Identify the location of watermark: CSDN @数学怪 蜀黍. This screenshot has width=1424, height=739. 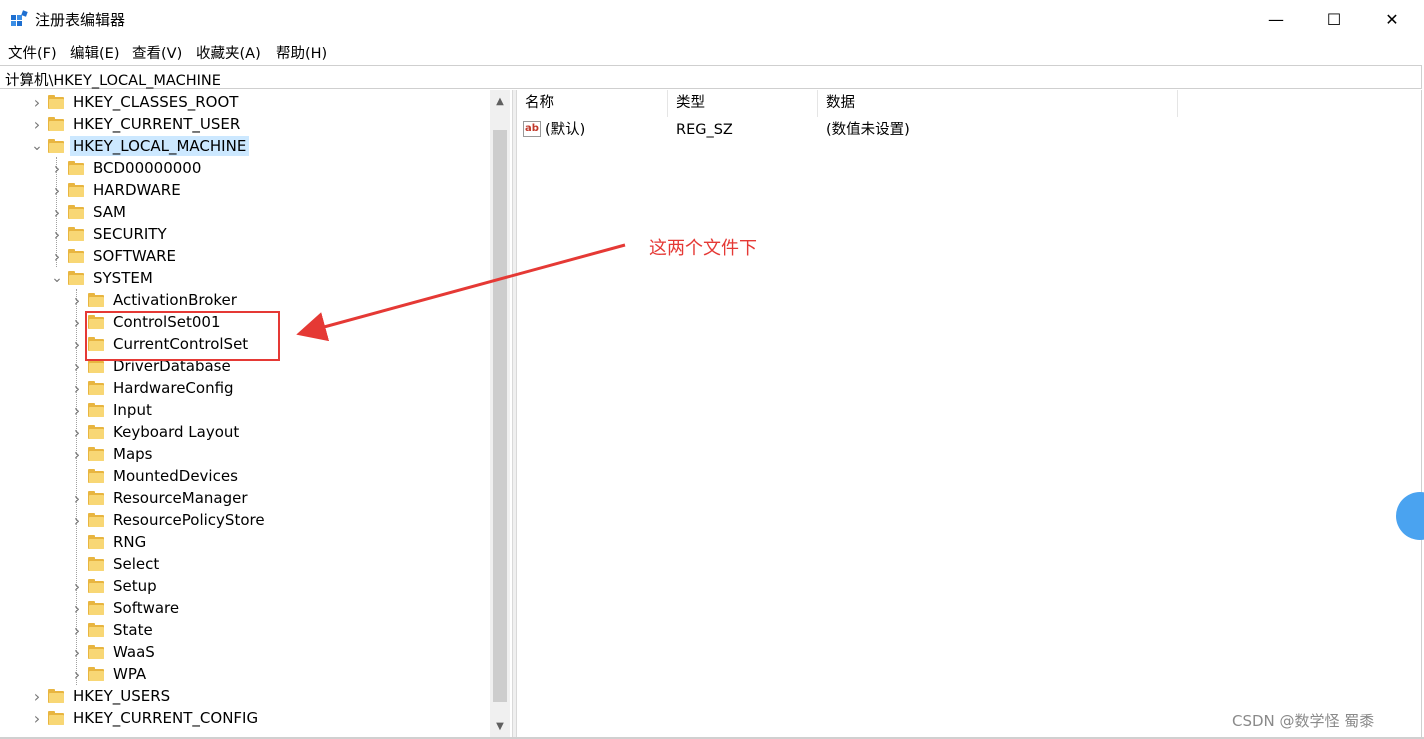
(1303, 721).